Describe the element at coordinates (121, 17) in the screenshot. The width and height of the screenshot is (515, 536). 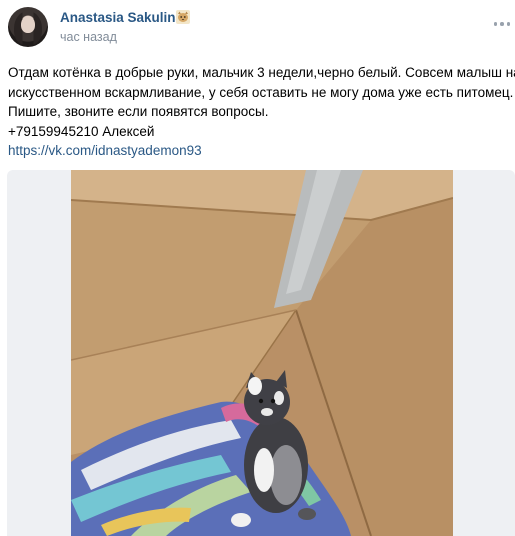
I see `author-name: Anastasia Sakulina` at that location.